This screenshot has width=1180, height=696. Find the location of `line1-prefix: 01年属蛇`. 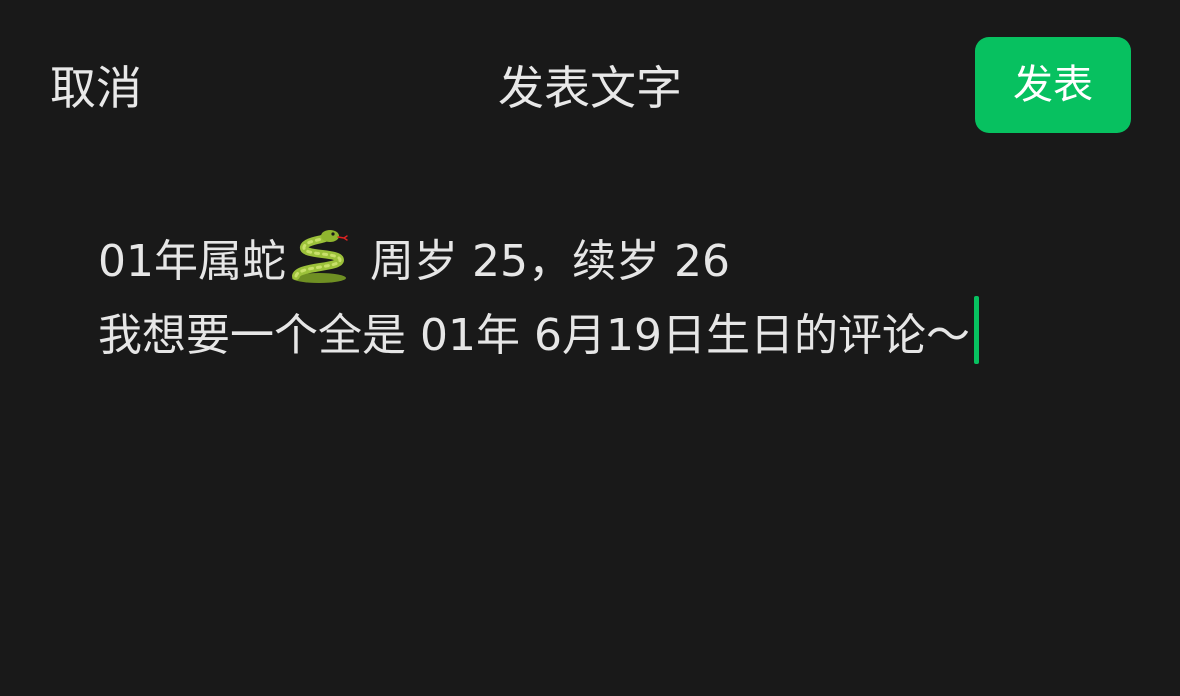

line1-prefix: 01年属蛇 is located at coordinates (192, 261).